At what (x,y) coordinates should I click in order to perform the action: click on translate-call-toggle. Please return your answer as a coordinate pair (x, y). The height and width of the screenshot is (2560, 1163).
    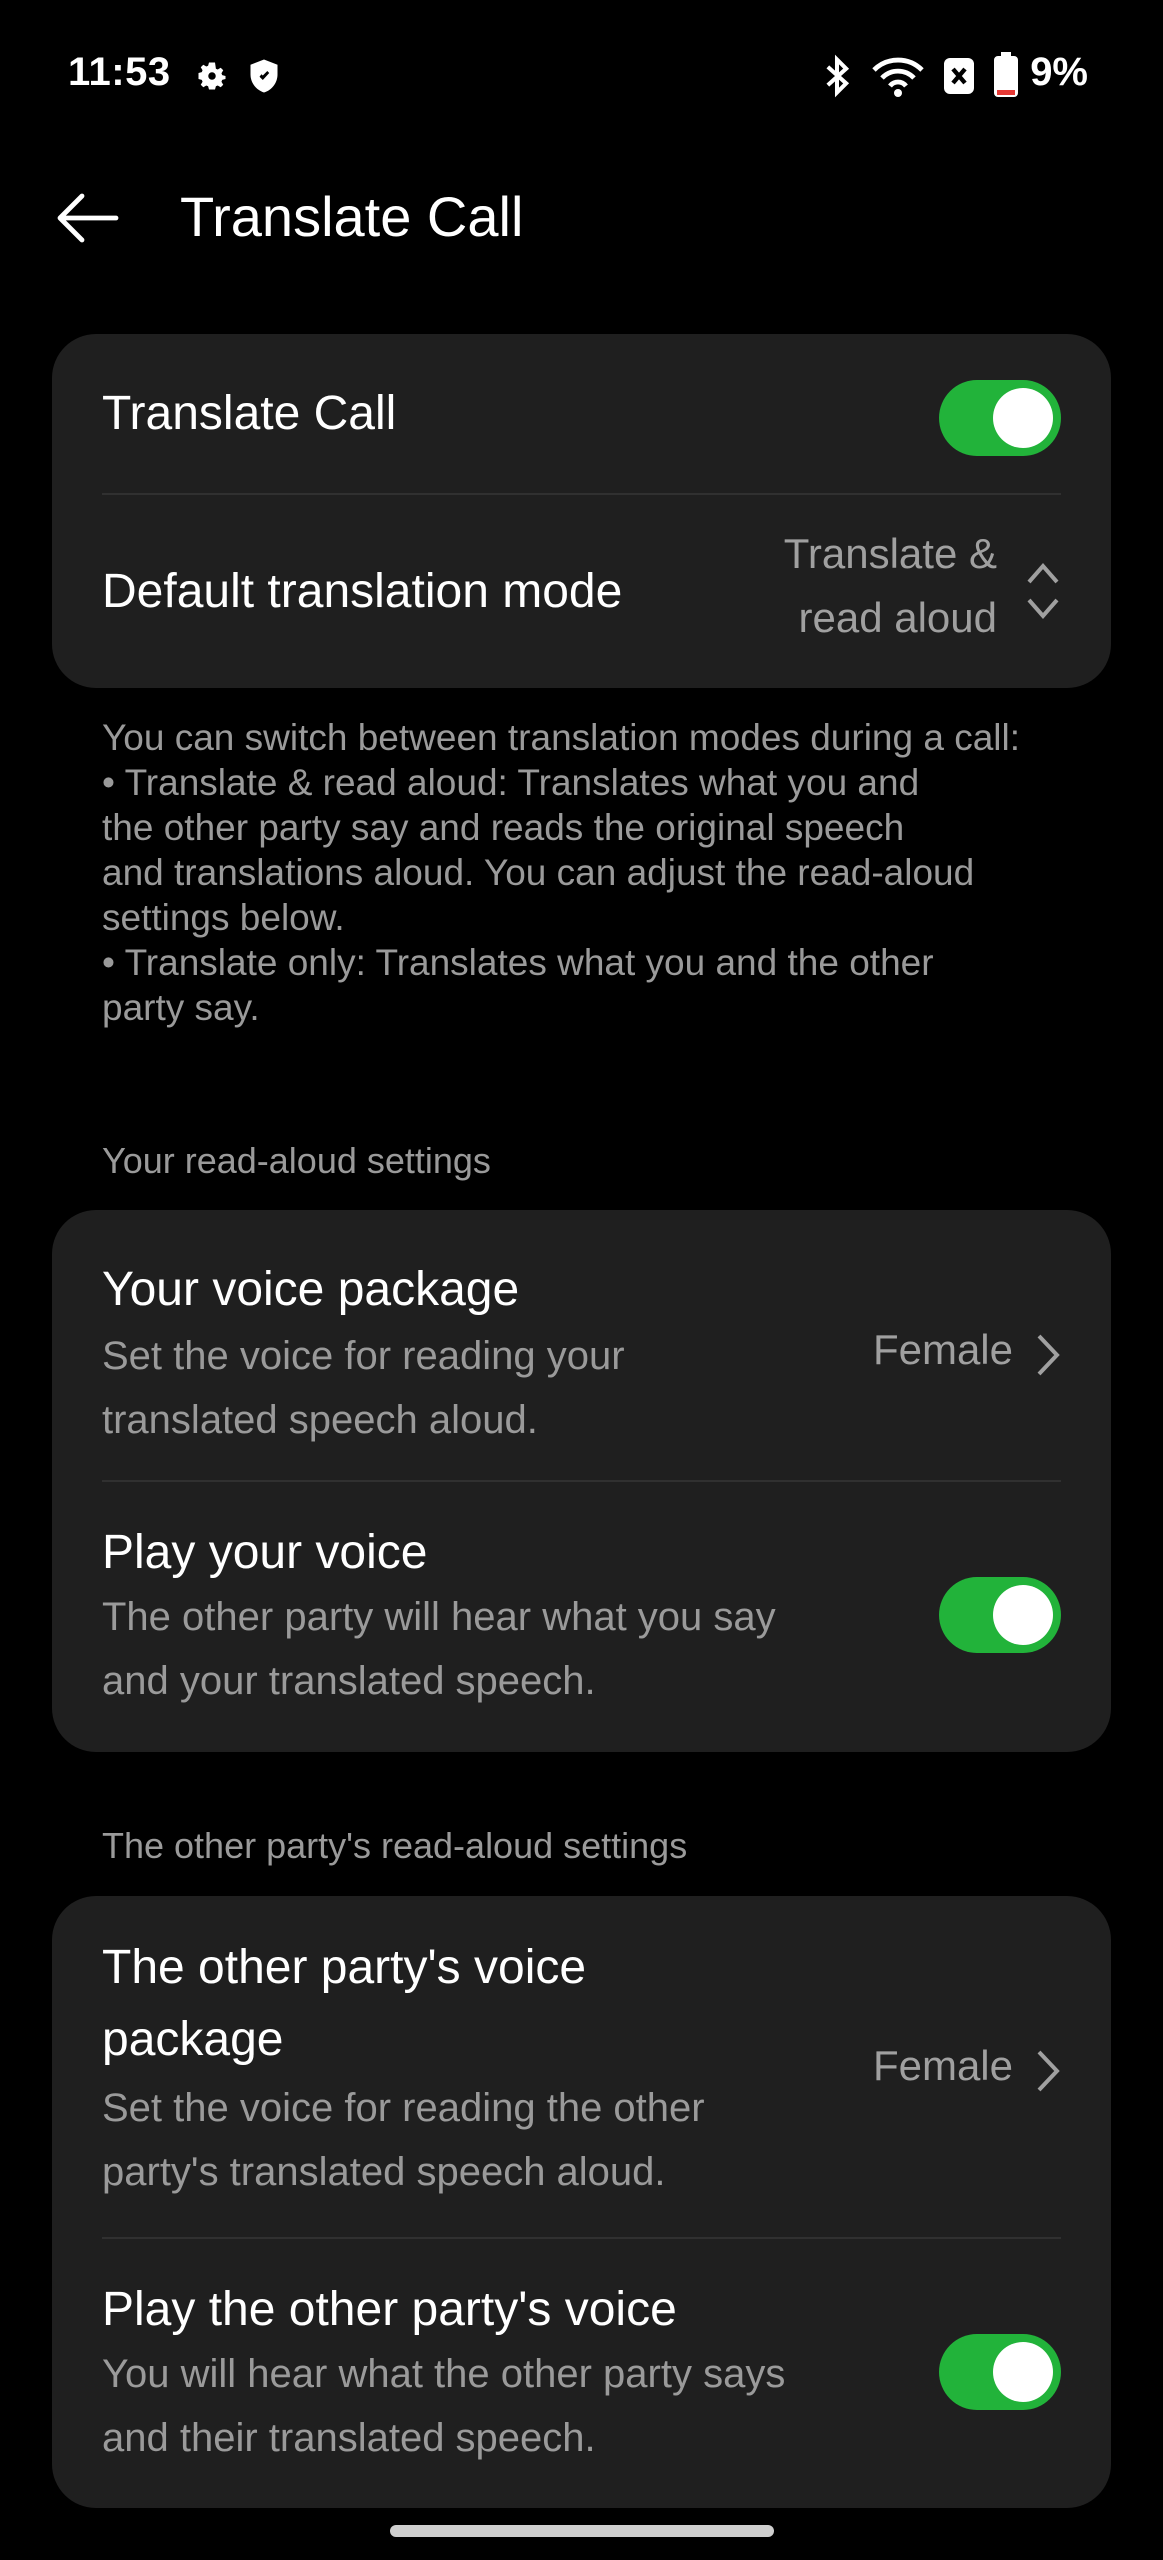
    Looking at the image, I should click on (1000, 418).